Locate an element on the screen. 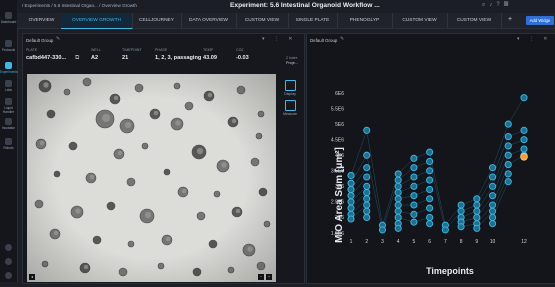 The width and height of the screenshot is (555, 287). chart-menu-icons: ▾ ⋮ ✕ is located at coordinates (534, 39).